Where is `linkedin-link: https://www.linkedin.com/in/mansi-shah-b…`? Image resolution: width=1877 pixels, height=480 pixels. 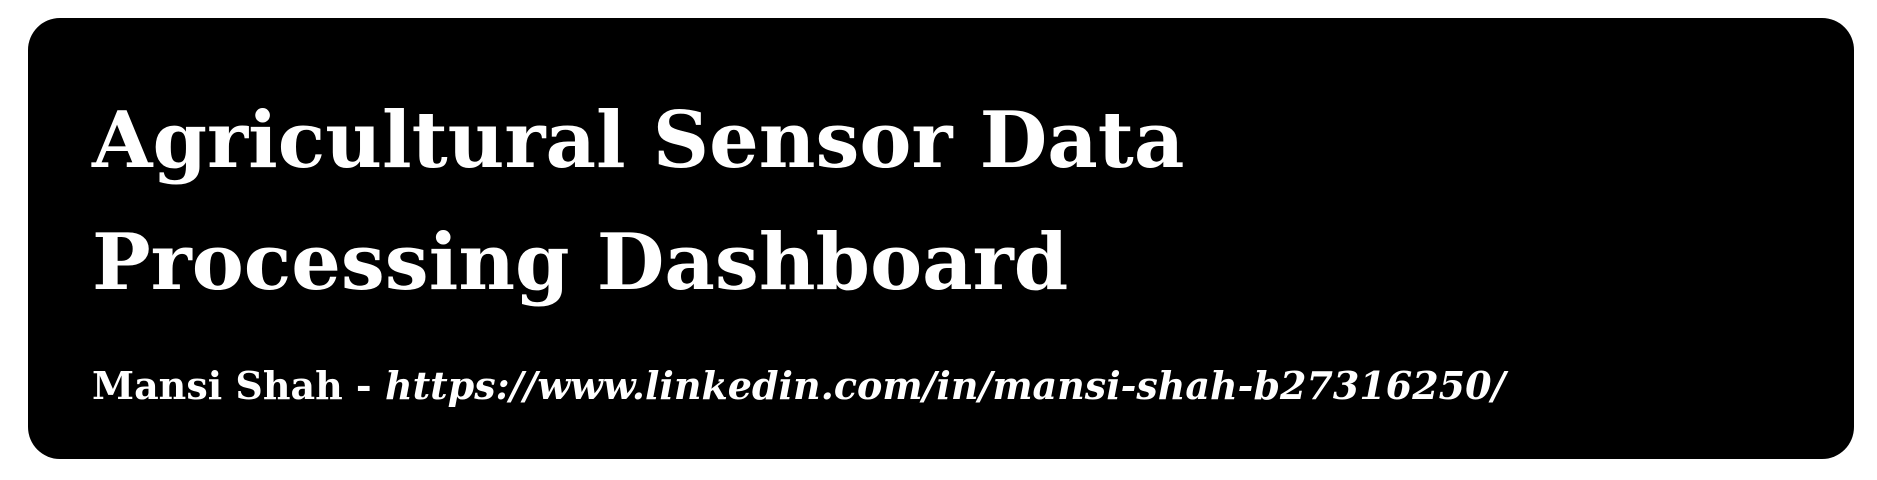 linkedin-link: https://www.linkedin.com/in/mansi-shah-b… is located at coordinates (945, 385).